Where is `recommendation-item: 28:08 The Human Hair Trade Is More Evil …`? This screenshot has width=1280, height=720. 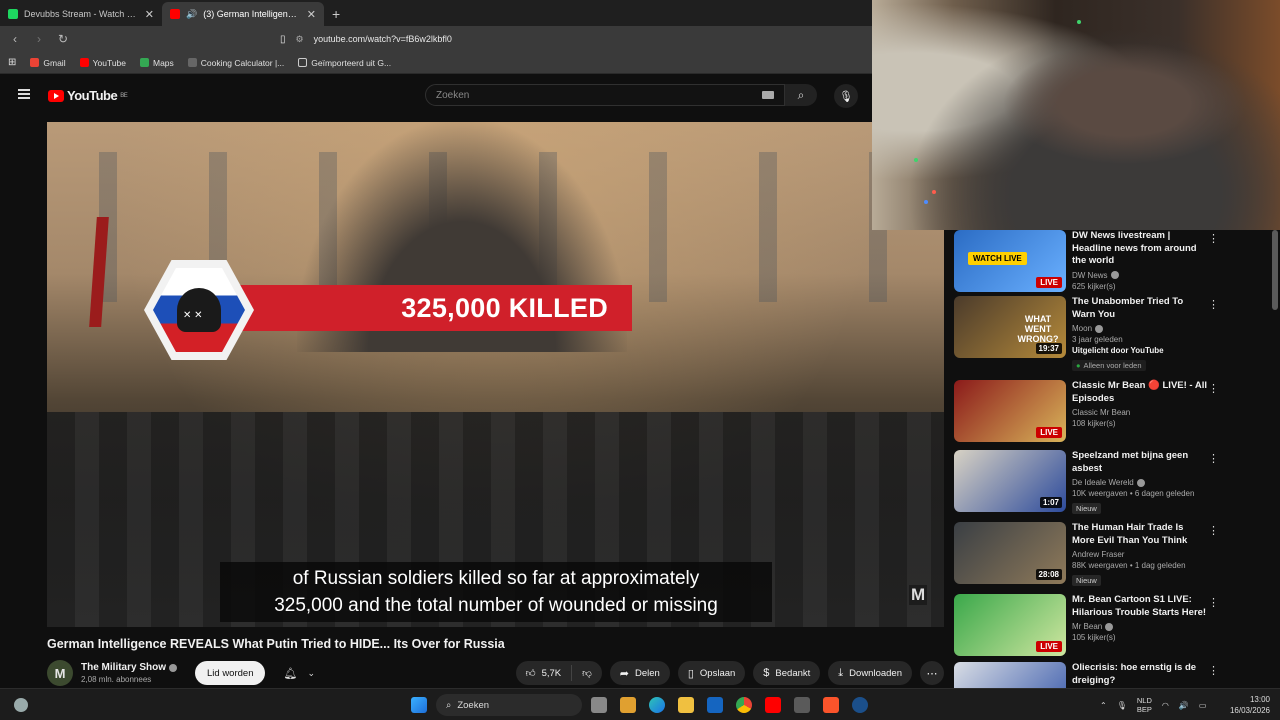
recommendation-item: 28:08 The Human Hair Trade Is More Evil … is located at coordinates (1109, 555).